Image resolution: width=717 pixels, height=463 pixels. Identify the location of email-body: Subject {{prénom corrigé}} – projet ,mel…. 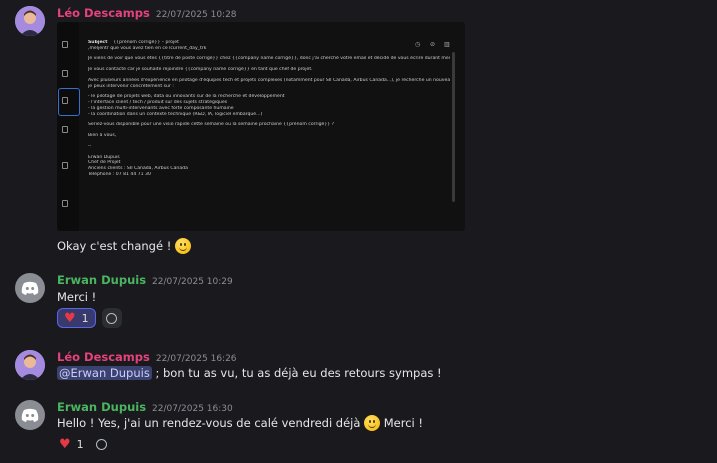
(269, 108).